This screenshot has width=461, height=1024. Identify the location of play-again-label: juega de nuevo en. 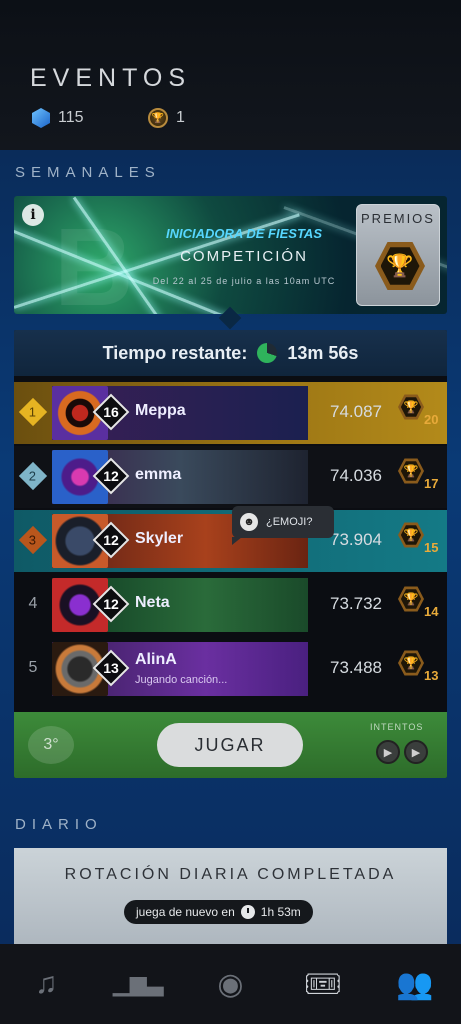
(185, 912).